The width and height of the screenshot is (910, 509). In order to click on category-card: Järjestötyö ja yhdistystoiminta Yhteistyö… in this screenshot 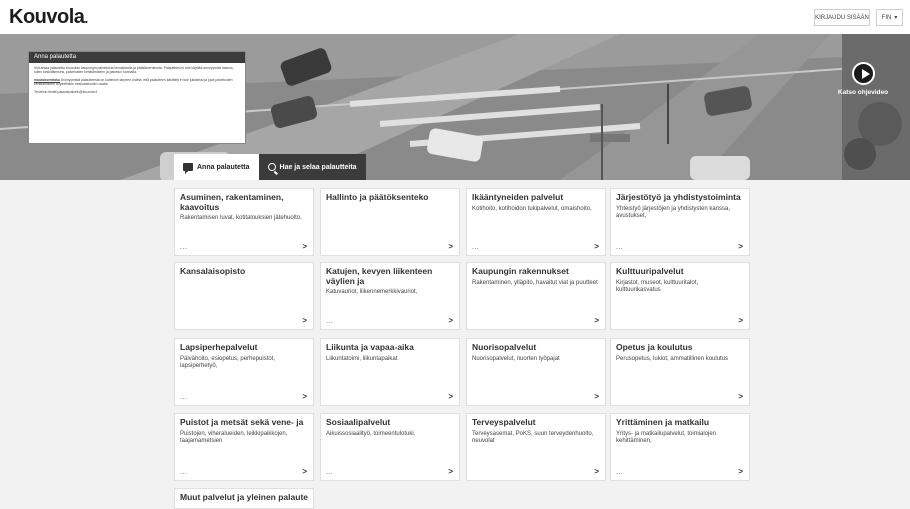, I will do `click(680, 222)`.